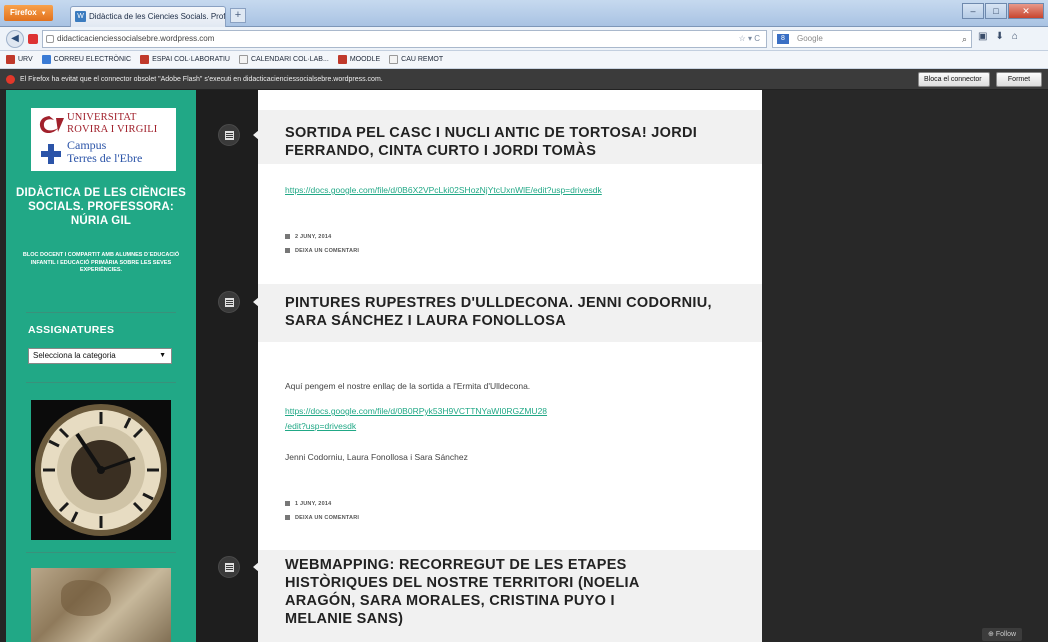 This screenshot has width=1048, height=642. I want to click on map-image, so click(101, 605).